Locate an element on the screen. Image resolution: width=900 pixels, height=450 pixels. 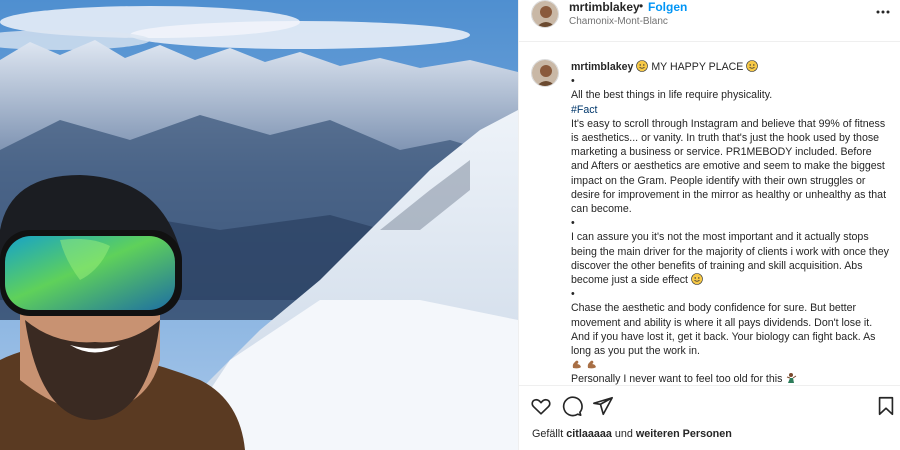
post-header: mrtimblakey • Folgen Chamonix-Mont-Blanc is located at coordinates (709, 21).